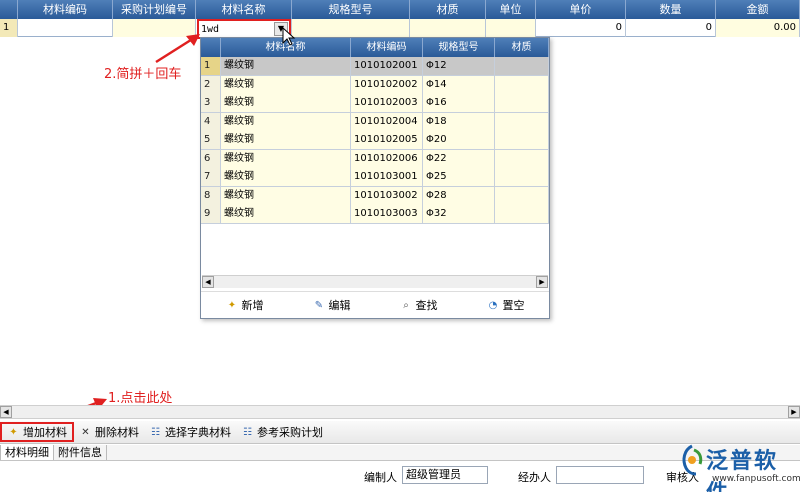  What do you see at coordinates (493, 305) in the screenshot?
I see `clear-icon: ◔` at bounding box center [493, 305].